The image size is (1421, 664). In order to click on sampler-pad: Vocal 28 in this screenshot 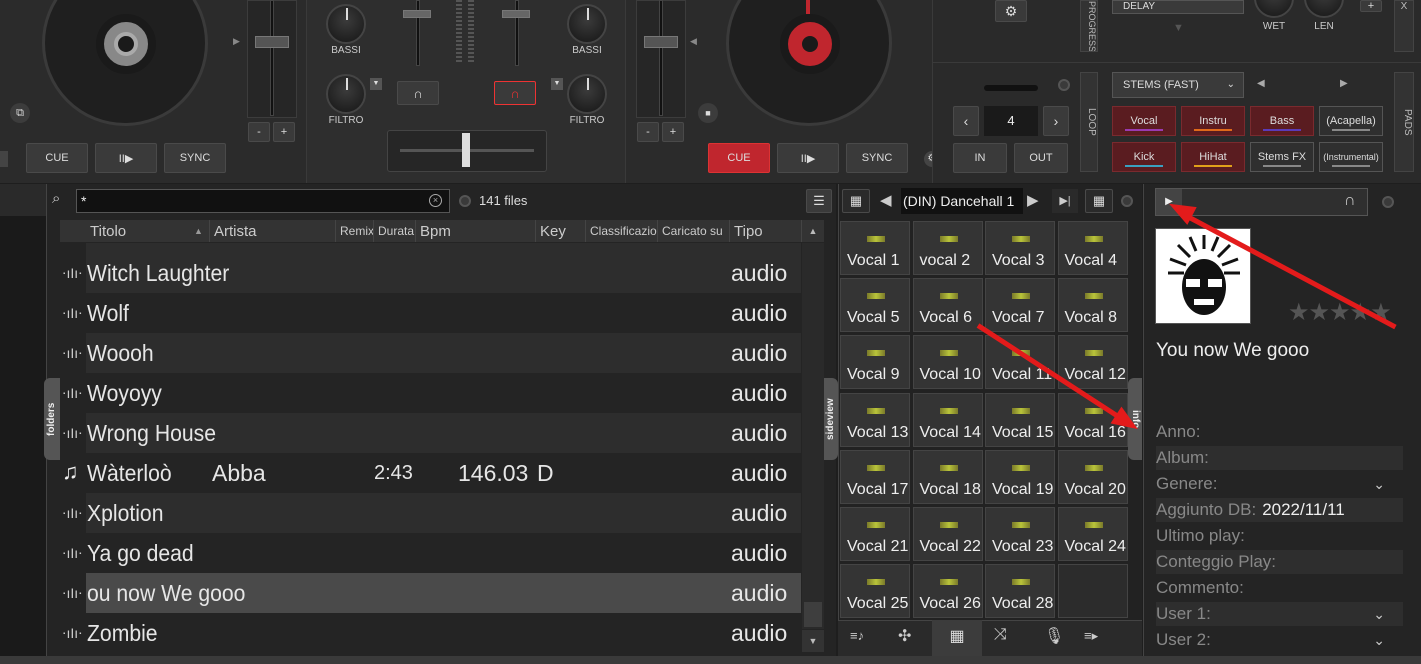, I will do `click(1020, 591)`.